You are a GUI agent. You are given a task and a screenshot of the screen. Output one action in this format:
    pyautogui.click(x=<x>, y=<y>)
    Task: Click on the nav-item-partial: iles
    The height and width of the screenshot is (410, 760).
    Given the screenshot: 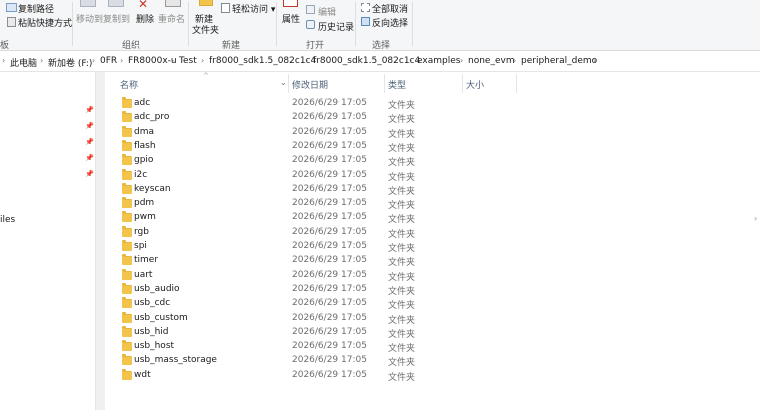 What is the action you would take?
    pyautogui.click(x=7, y=220)
    